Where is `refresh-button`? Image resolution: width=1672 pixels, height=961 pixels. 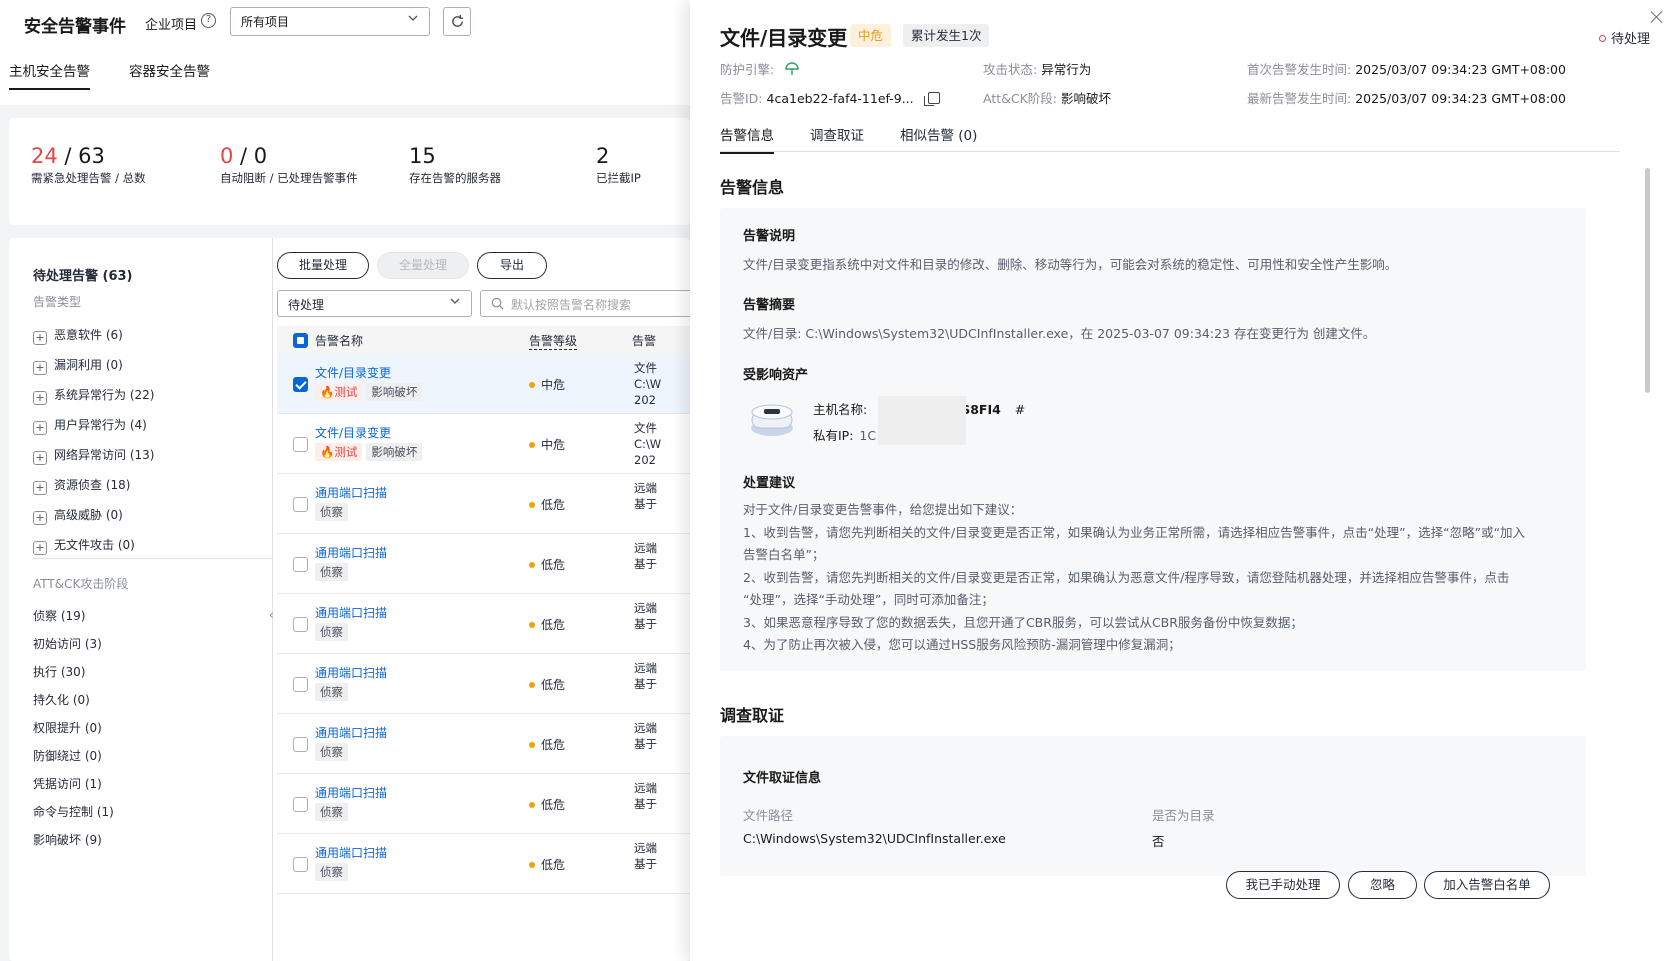 refresh-button is located at coordinates (457, 21).